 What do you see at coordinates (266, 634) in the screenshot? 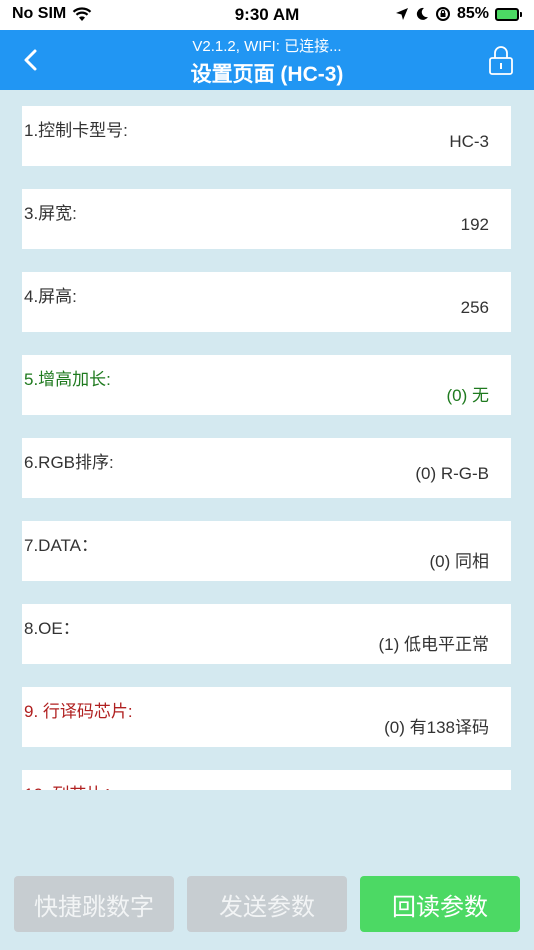
I see `setting-row-oe: 8.OE： (1) 低电平正常` at bounding box center [266, 634].